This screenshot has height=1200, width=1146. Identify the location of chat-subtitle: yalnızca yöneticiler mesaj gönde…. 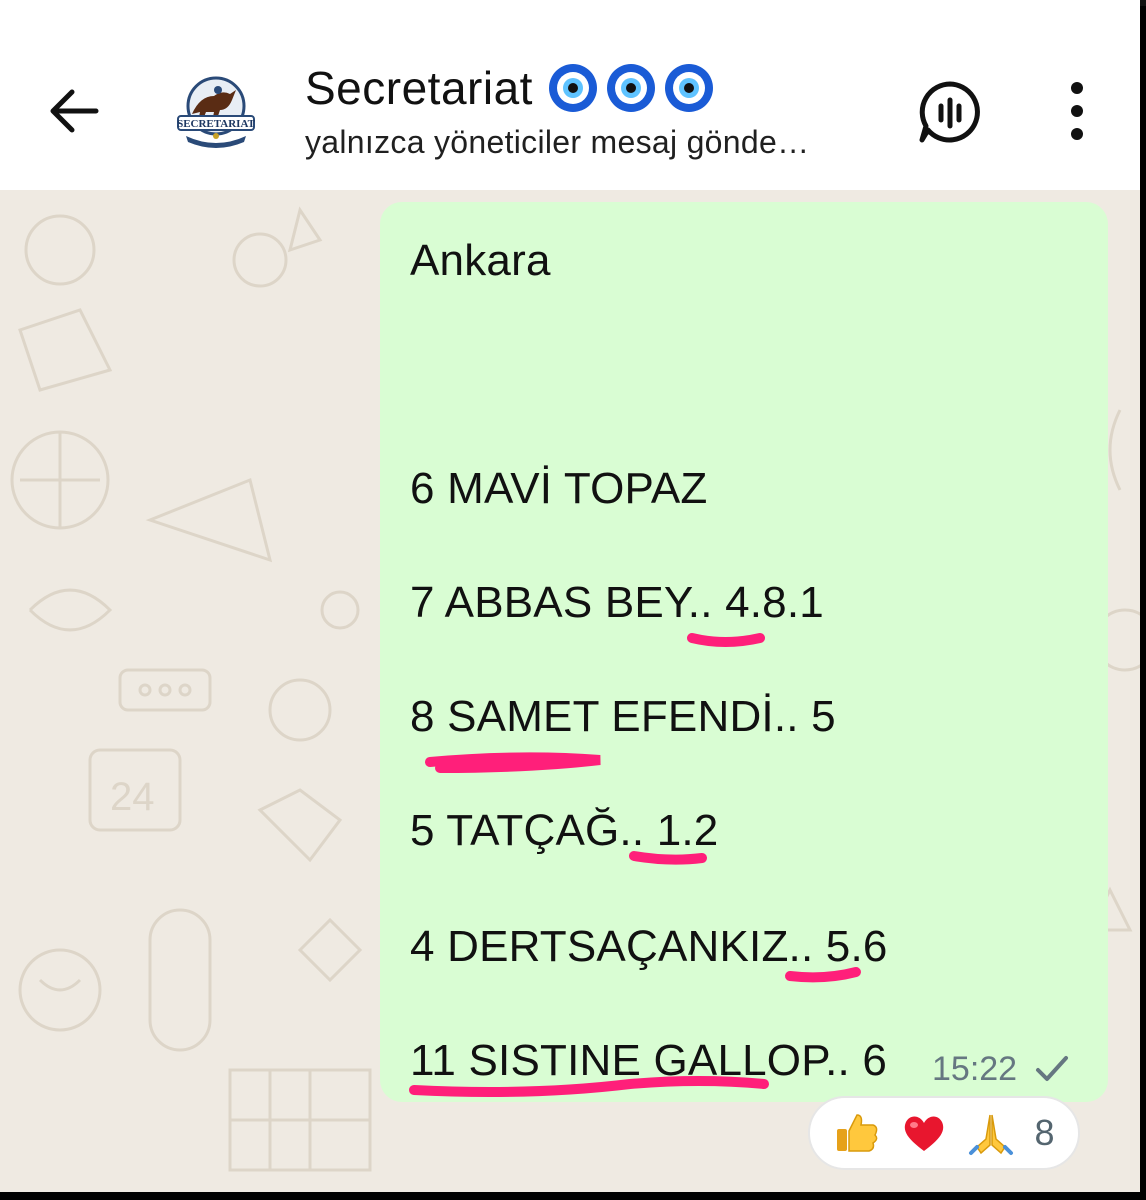
(557, 142).